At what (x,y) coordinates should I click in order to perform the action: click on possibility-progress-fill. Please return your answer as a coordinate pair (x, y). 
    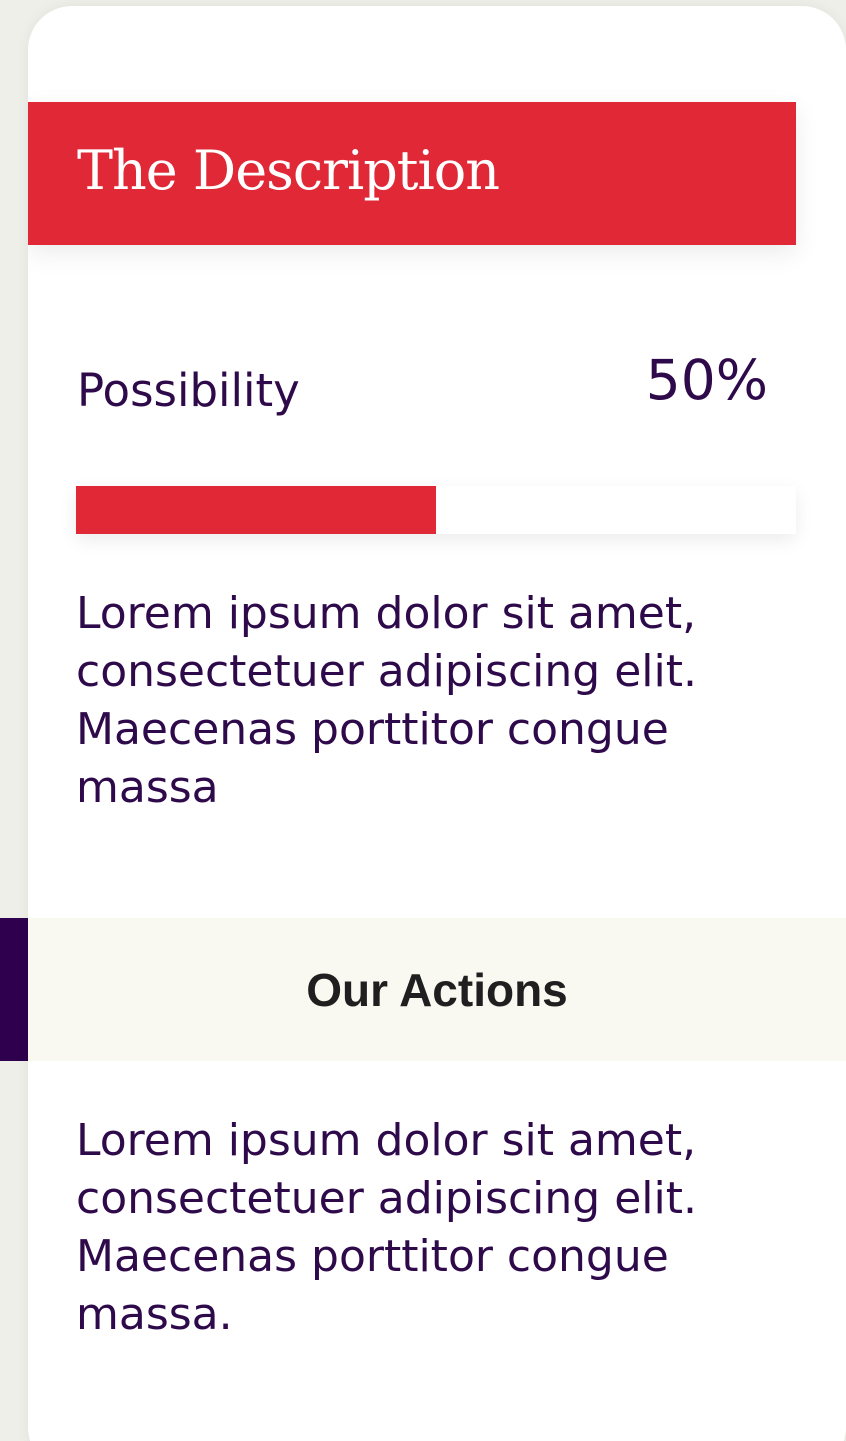
    Looking at the image, I should click on (256, 510).